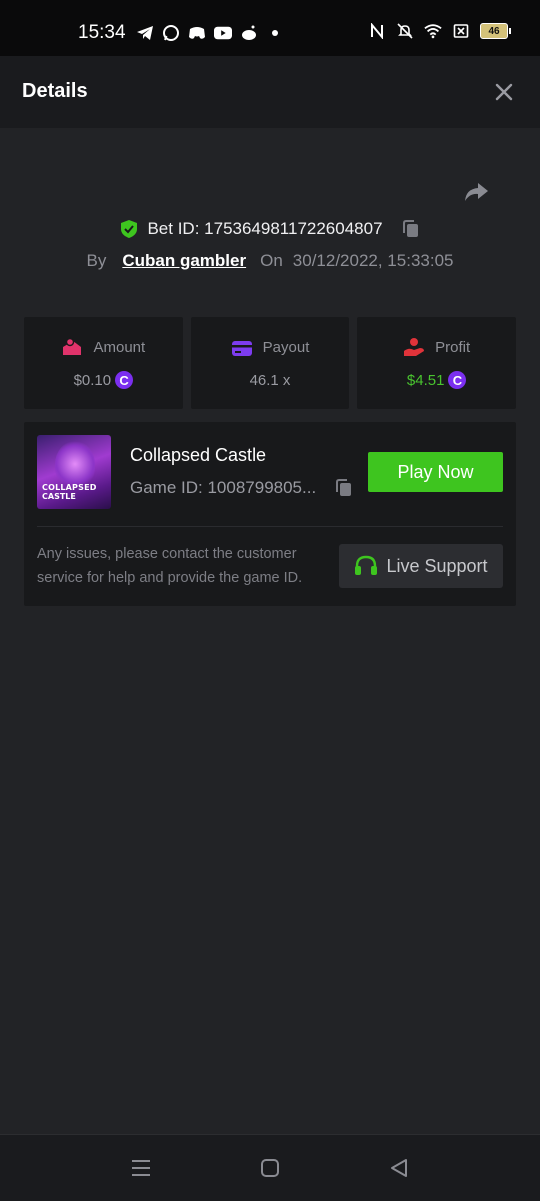 The image size is (540, 1201). I want to click on status-bar: 15:34 46, so click(270, 28).